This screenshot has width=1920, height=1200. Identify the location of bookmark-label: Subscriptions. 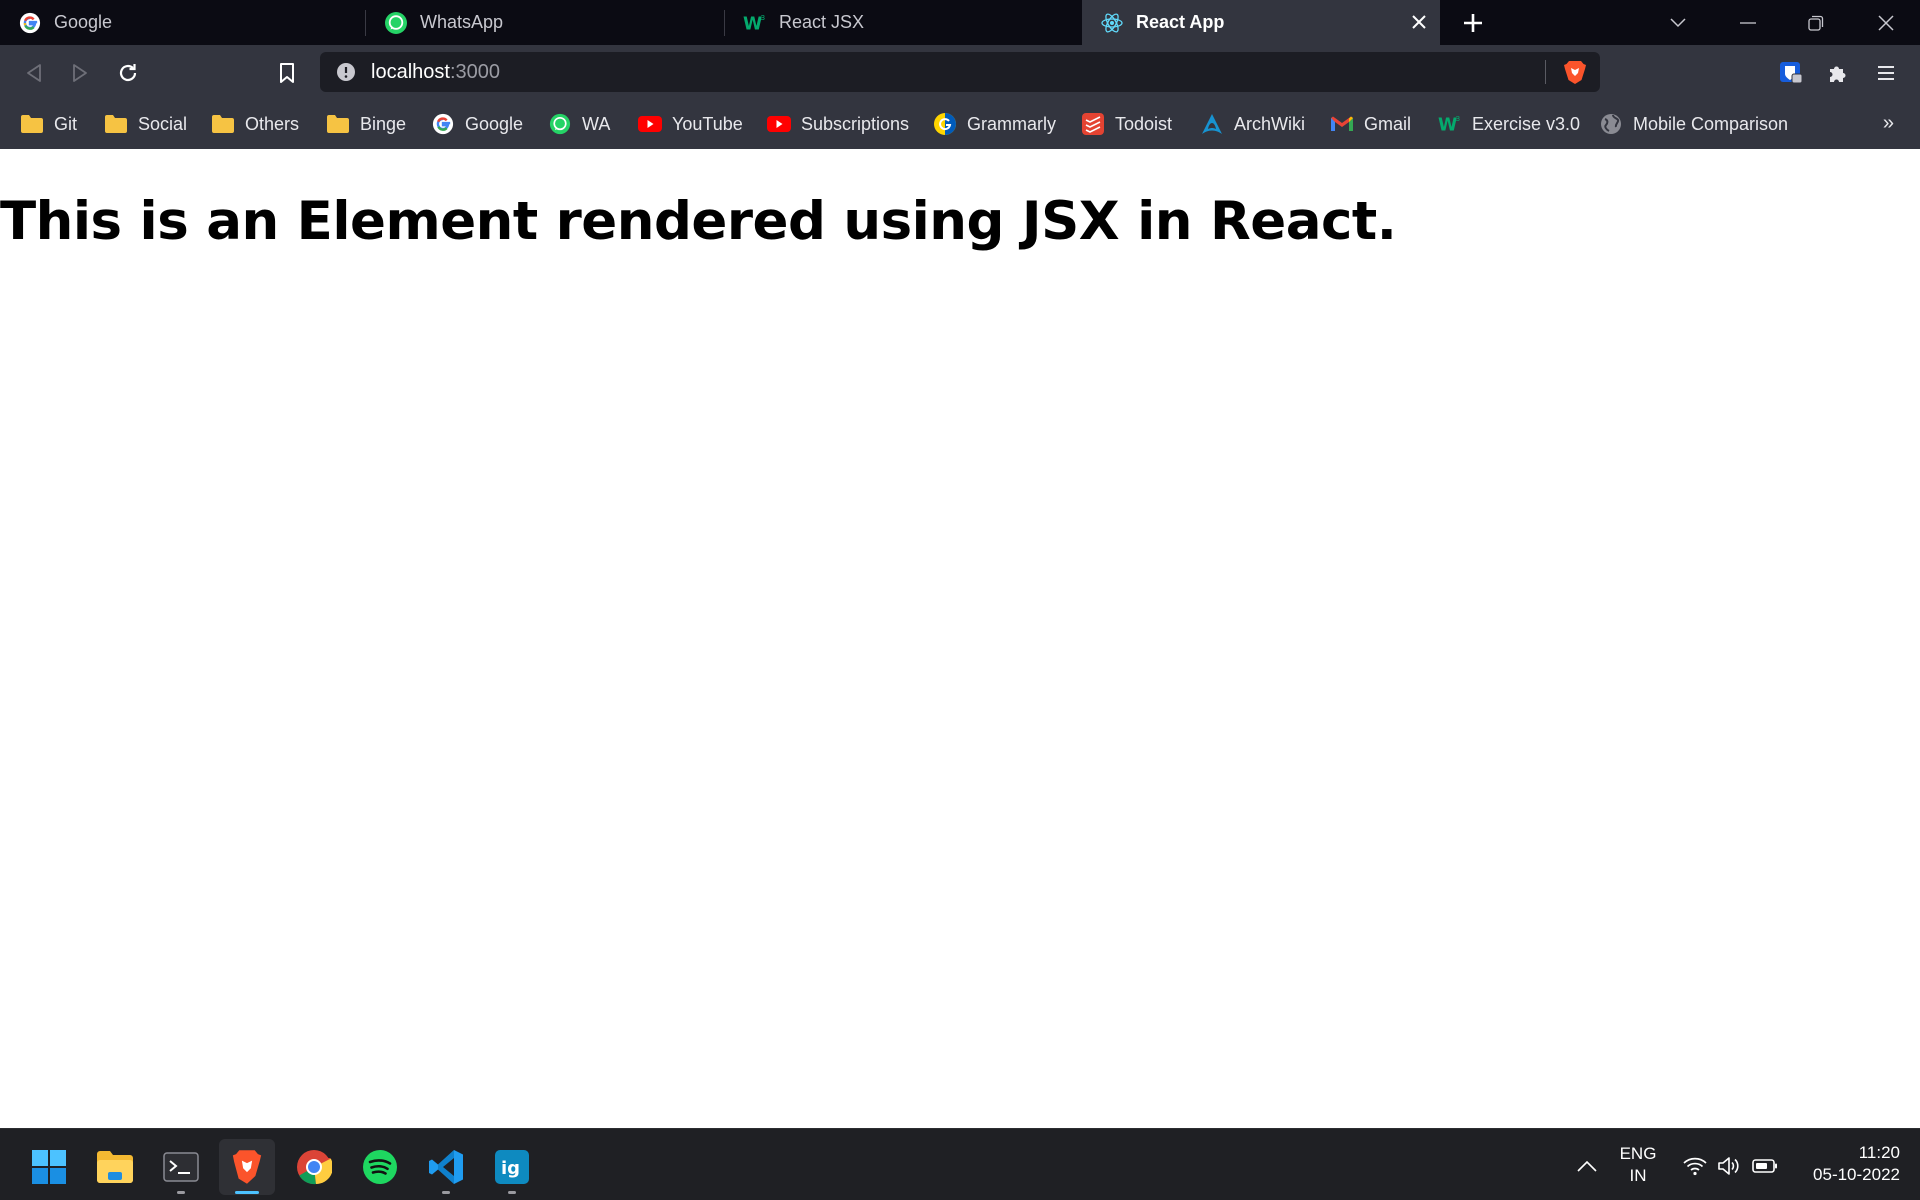
(855, 123).